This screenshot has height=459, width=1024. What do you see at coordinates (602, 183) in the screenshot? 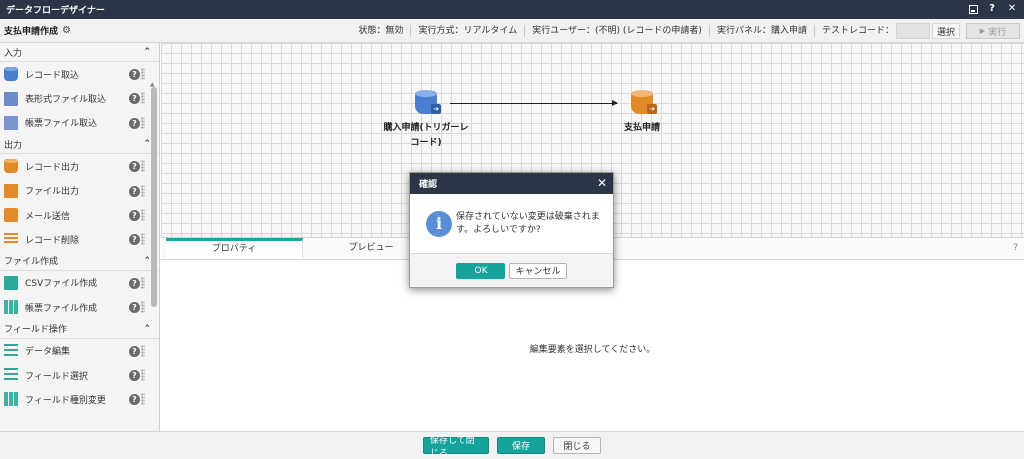
I see `dialog-close-icon: ✕` at bounding box center [602, 183].